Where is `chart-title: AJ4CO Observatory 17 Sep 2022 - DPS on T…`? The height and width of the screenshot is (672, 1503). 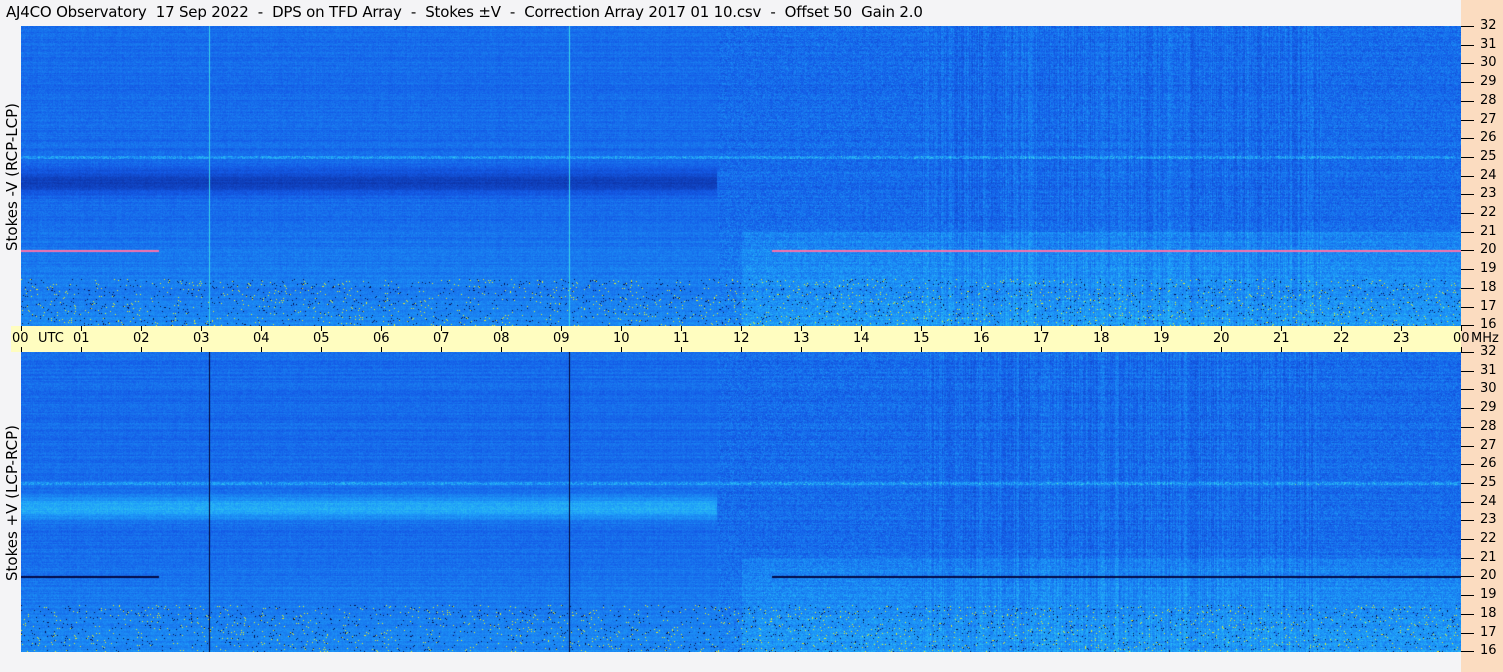 chart-title: AJ4CO Observatory 17 Sep 2022 - DPS on T… is located at coordinates (464, 12).